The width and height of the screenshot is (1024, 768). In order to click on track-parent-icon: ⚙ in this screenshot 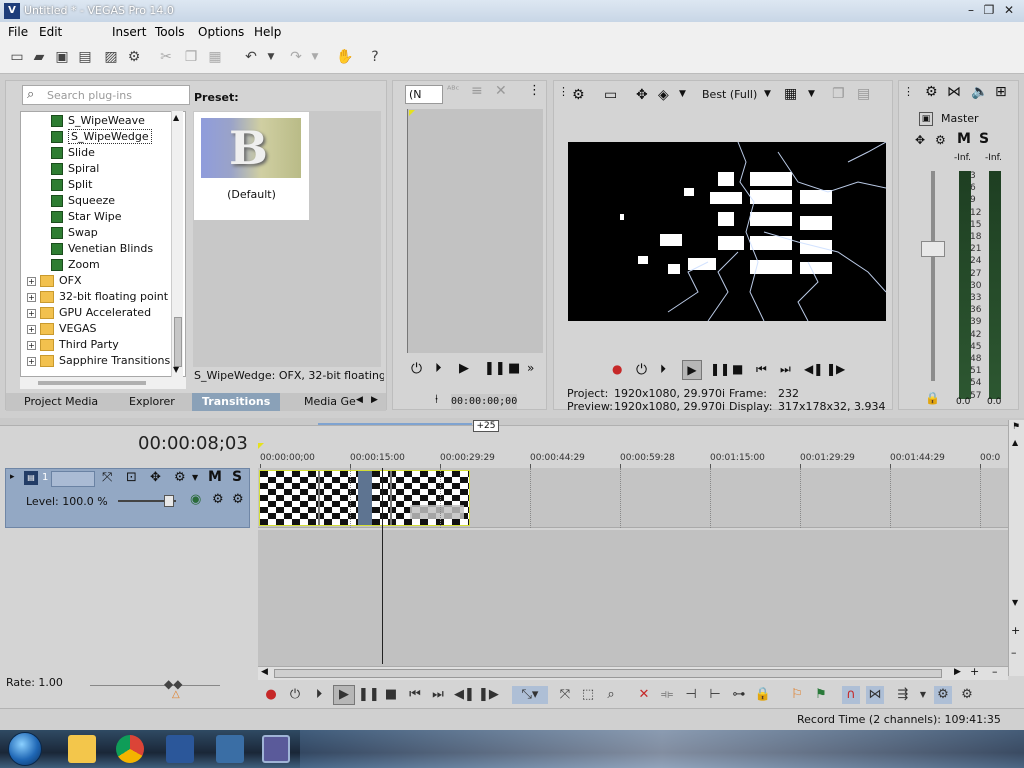, I will do `click(218, 499)`.